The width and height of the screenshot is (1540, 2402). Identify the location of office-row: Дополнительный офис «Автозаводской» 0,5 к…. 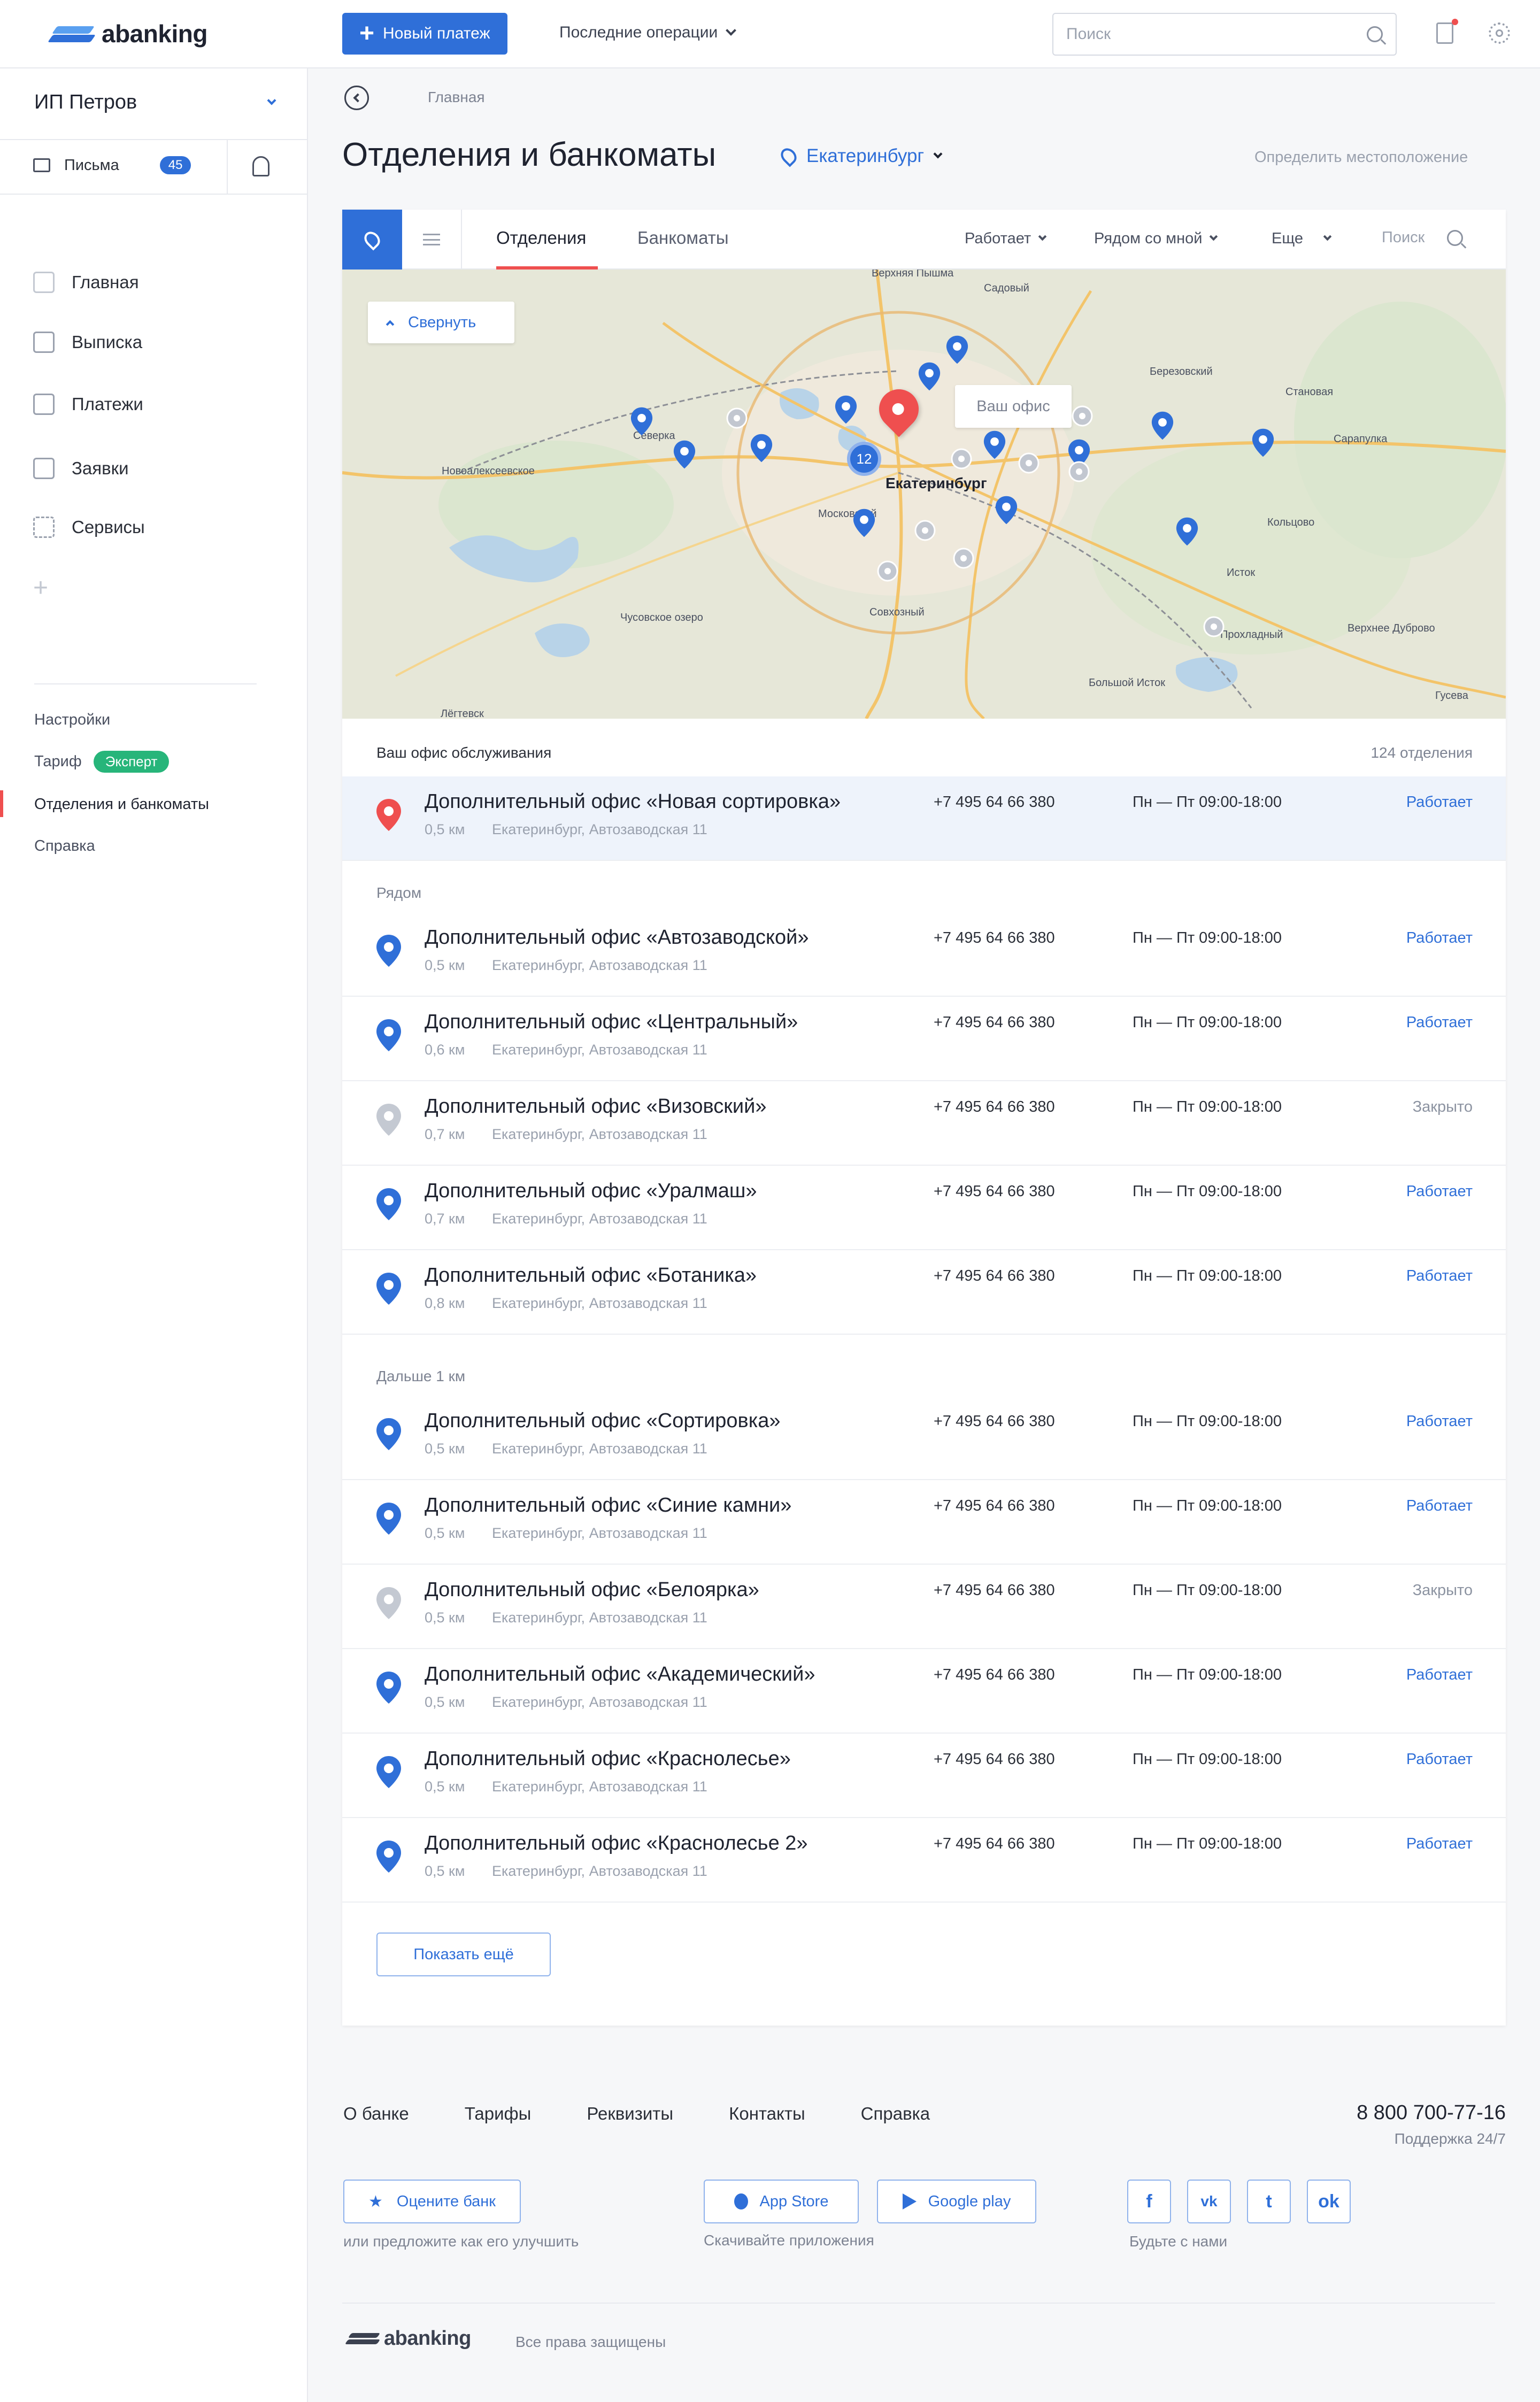
(924, 954).